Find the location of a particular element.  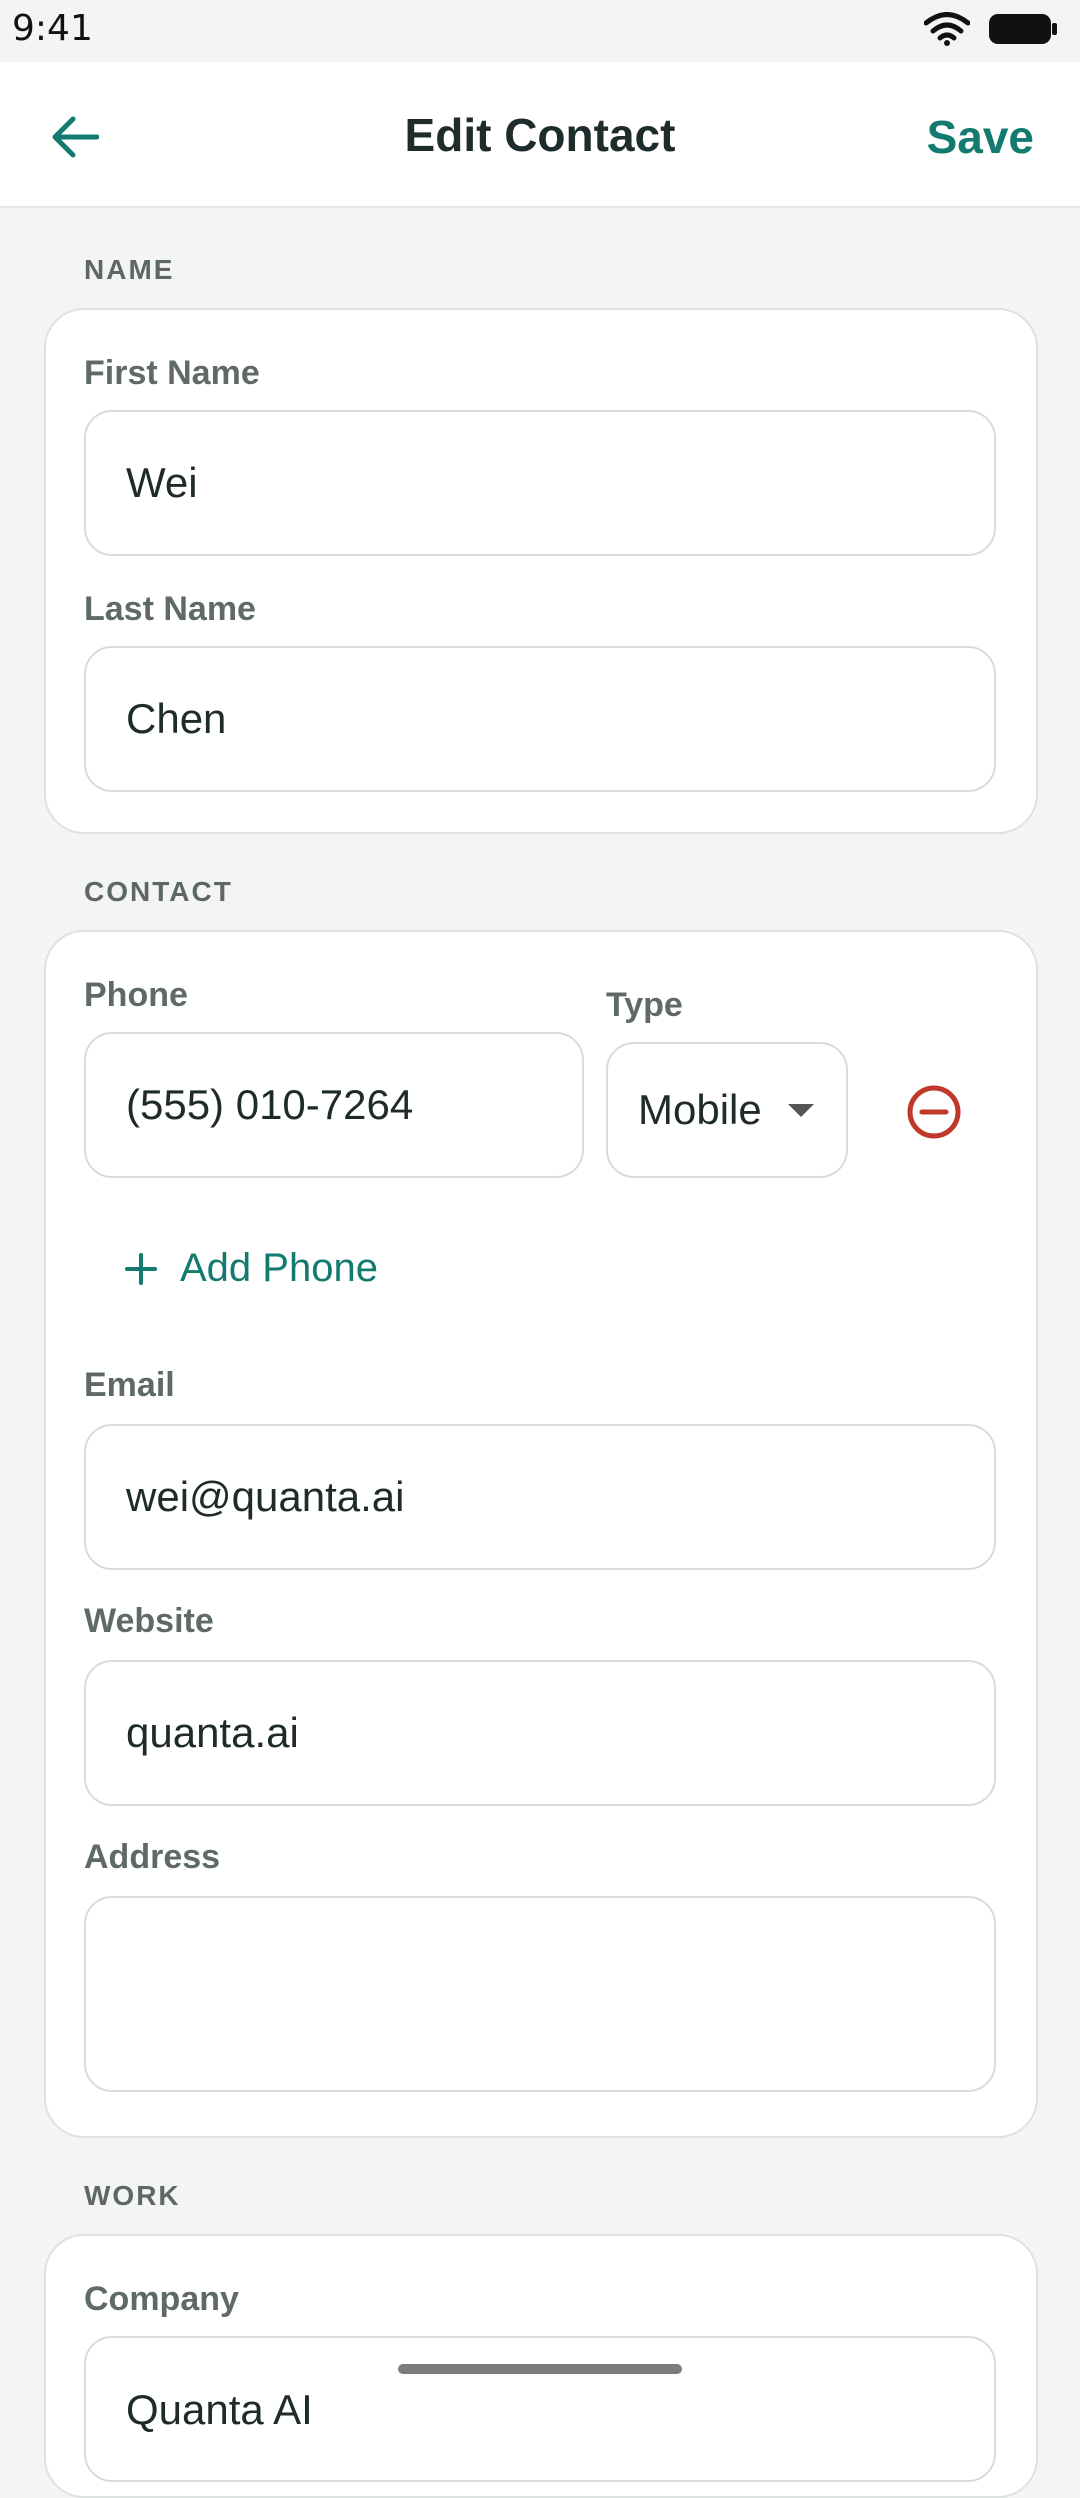

add-phone-label: Add Phone is located at coordinates (279, 1268).